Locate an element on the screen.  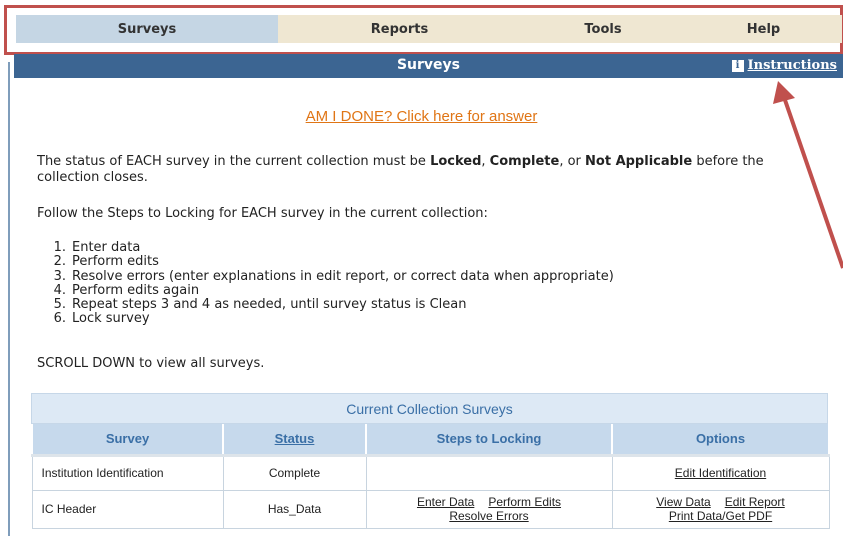
table-header-row: Survey Status Steps to Locking Options is located at coordinates (430, 440).